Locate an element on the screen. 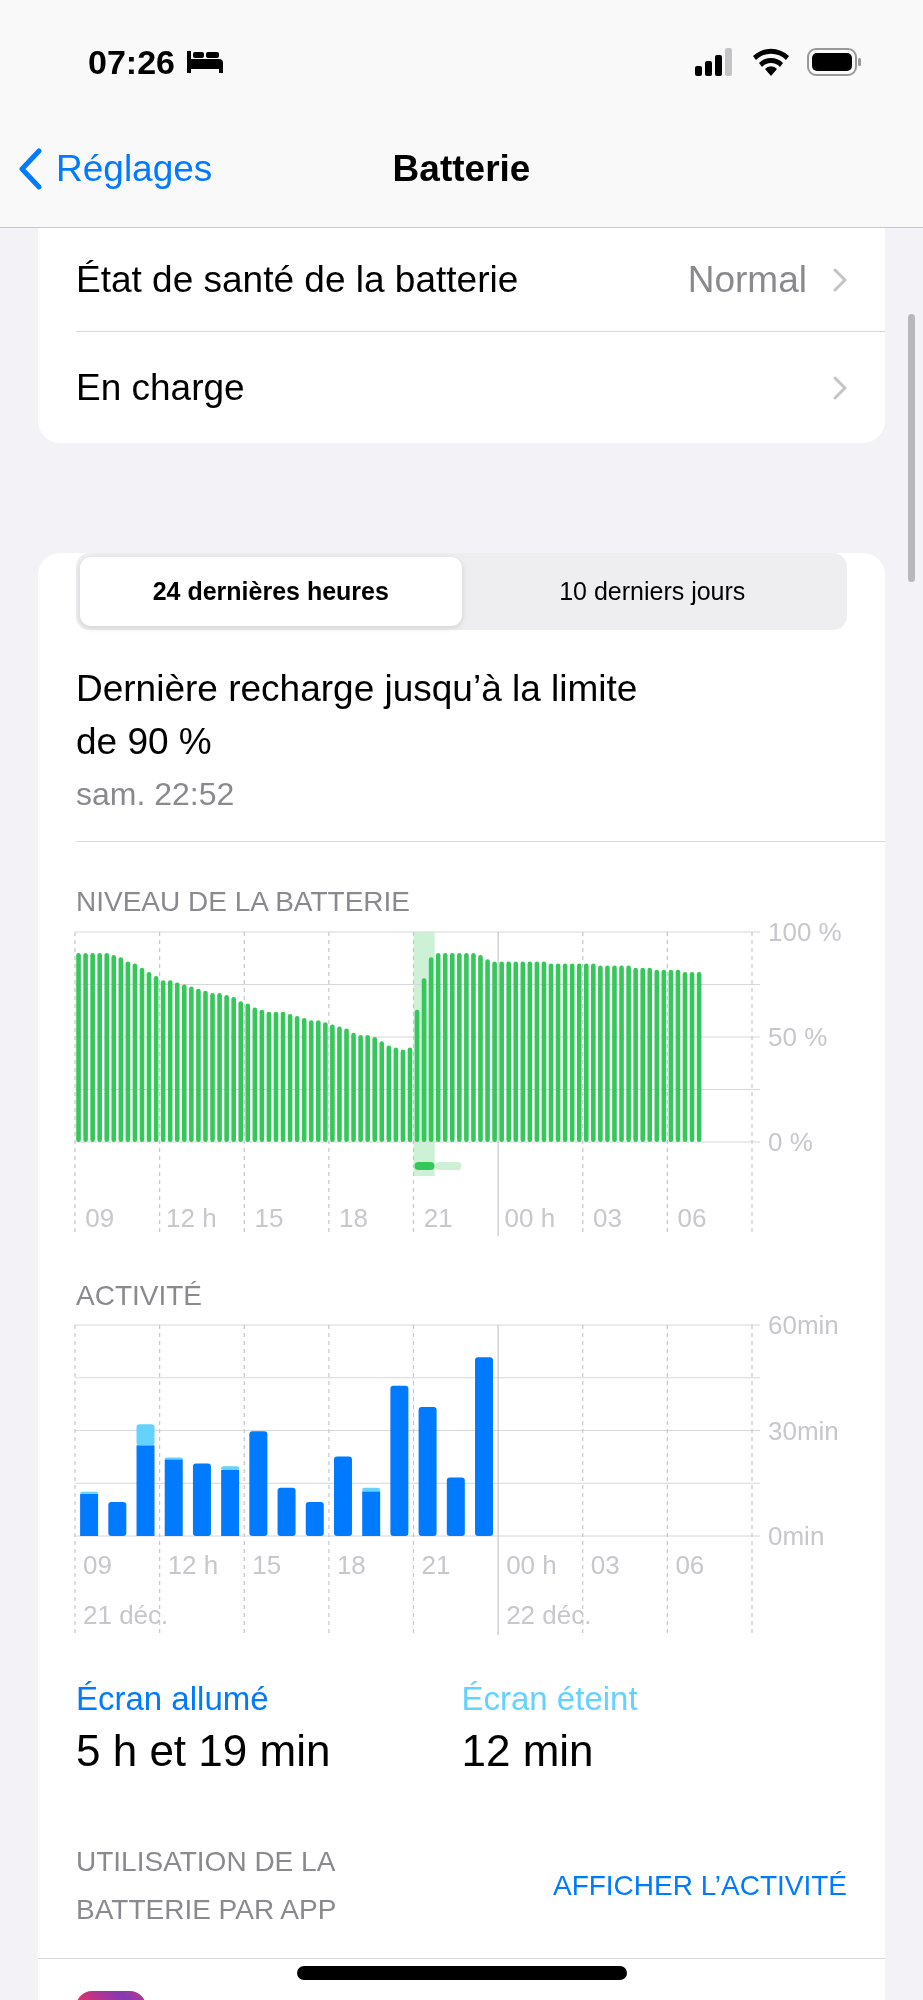 This screenshot has height=2000, width=923. section-heading: UTILISATION DE LA BATTERIE PAR APP is located at coordinates (207, 1886).